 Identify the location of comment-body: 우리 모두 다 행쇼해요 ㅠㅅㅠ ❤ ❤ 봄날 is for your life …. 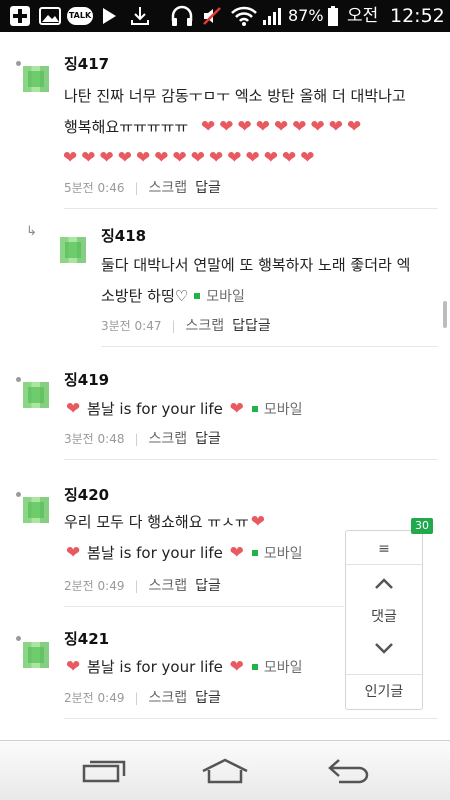
(204, 538).